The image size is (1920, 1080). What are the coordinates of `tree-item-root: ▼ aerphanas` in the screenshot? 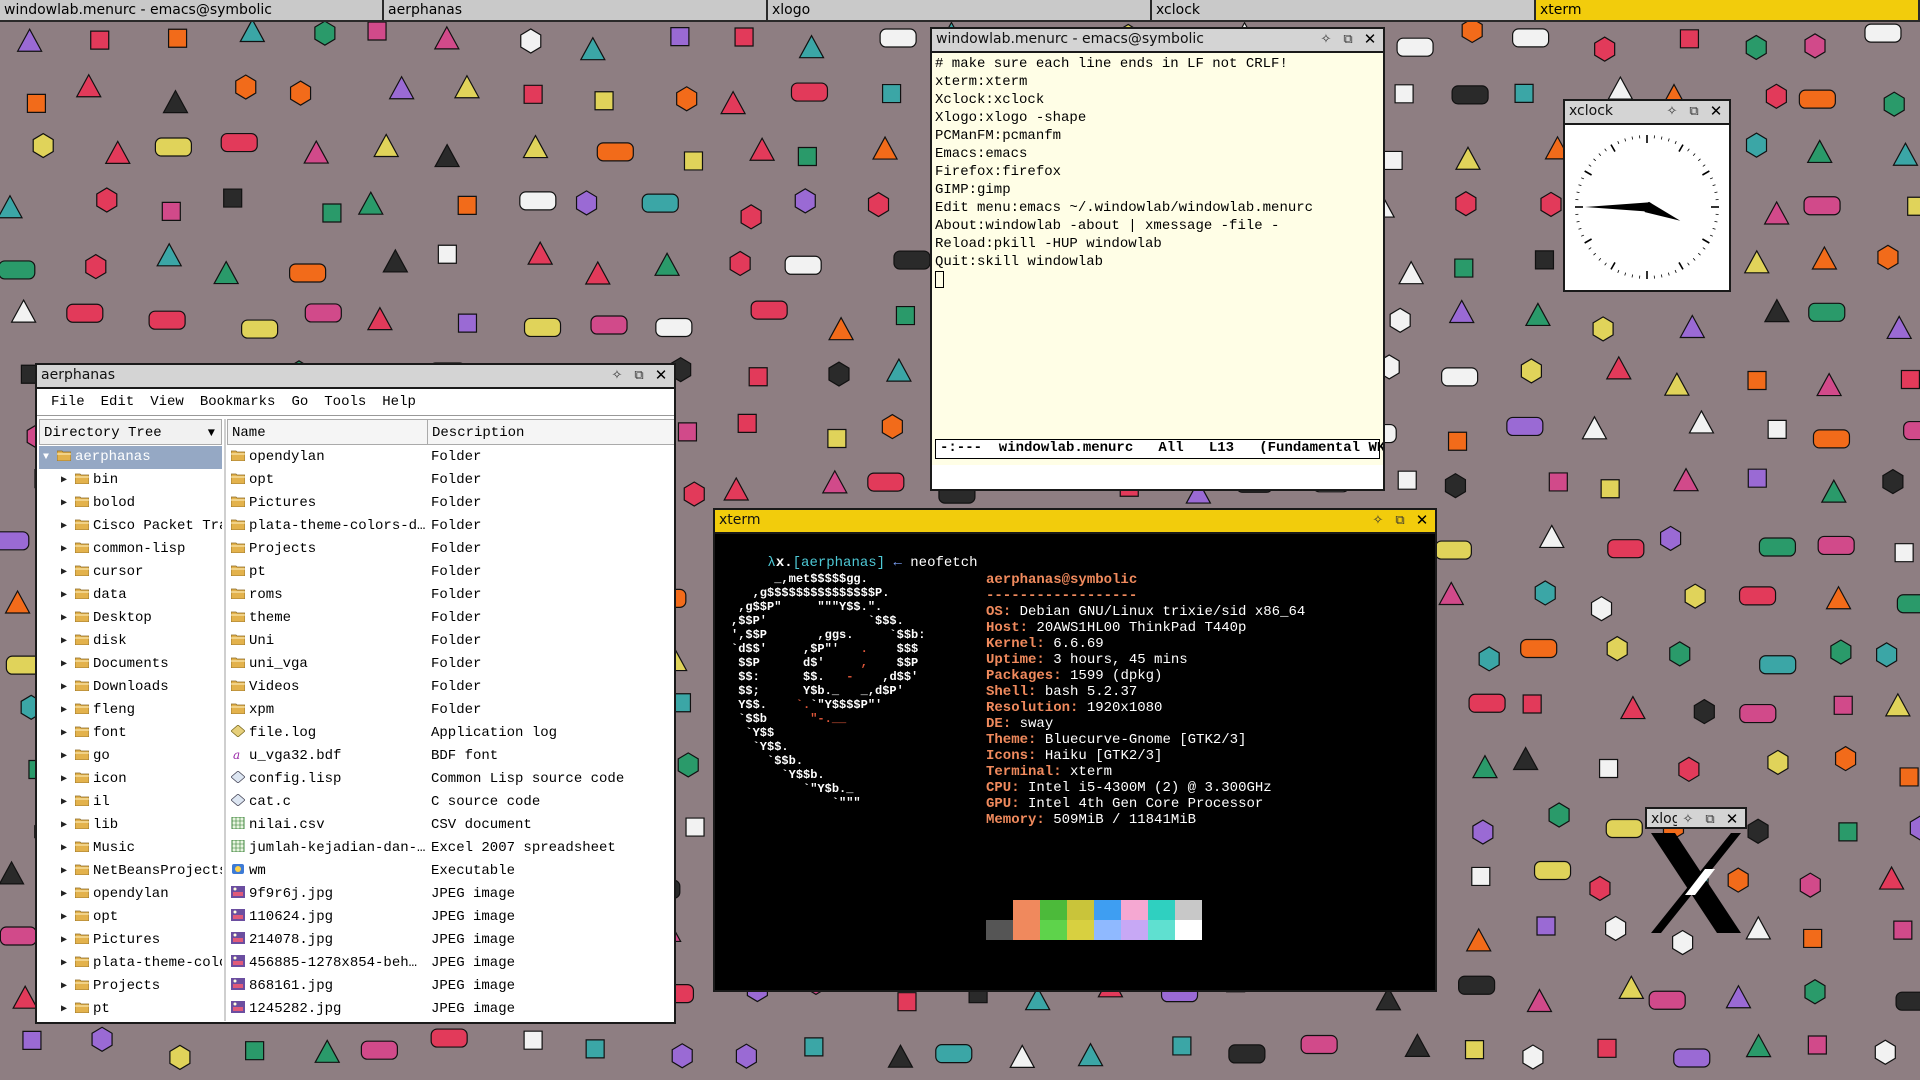 It's located at (130, 457).